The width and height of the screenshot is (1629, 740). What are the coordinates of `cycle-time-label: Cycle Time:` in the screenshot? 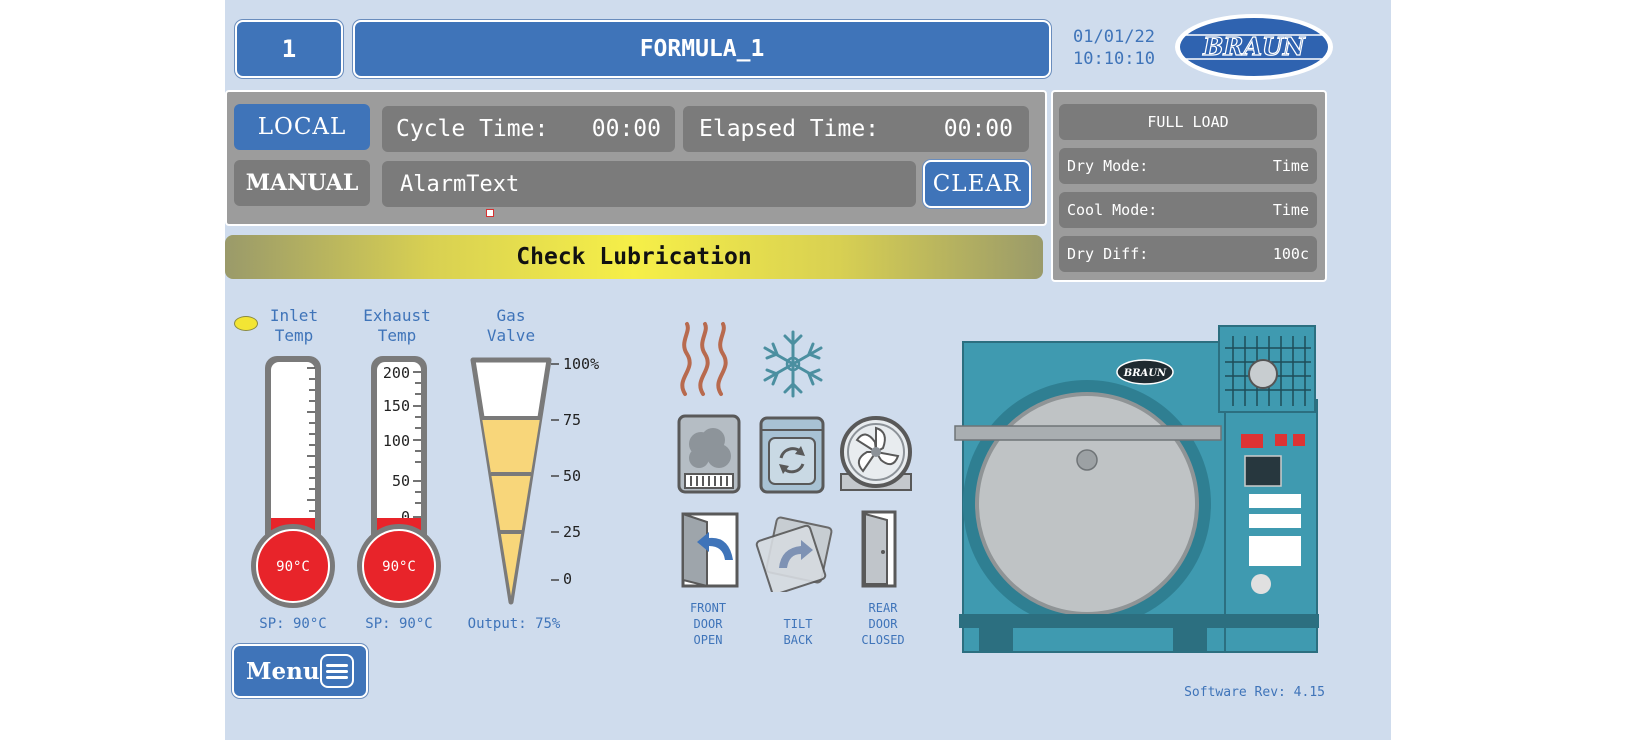 It's located at (472, 129).